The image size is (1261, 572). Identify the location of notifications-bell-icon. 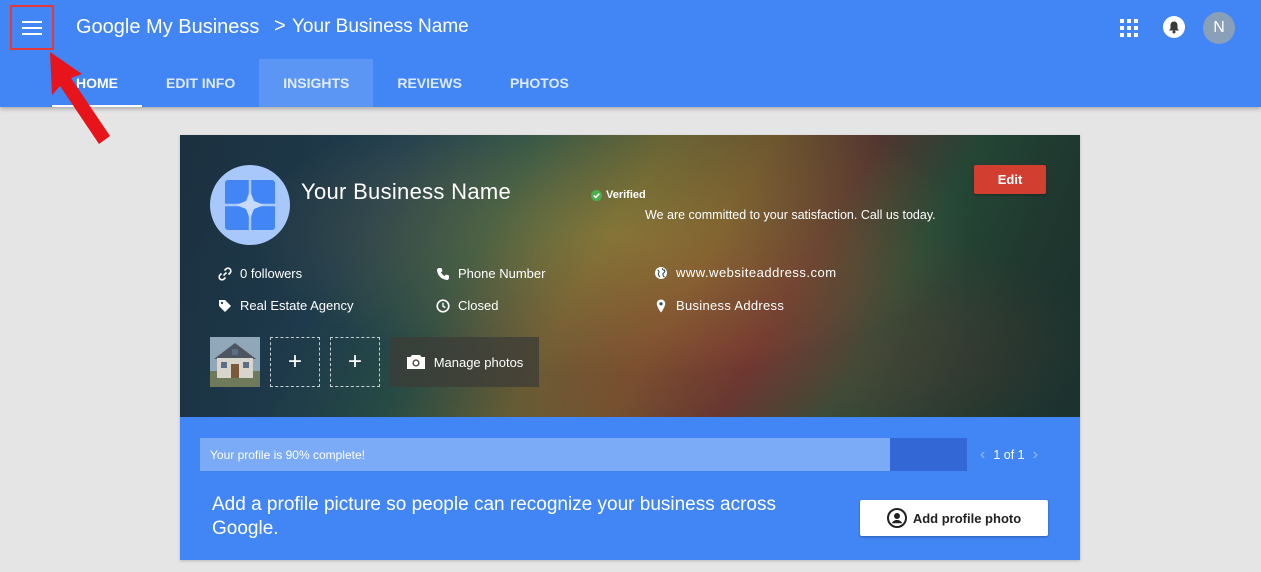
(1174, 27).